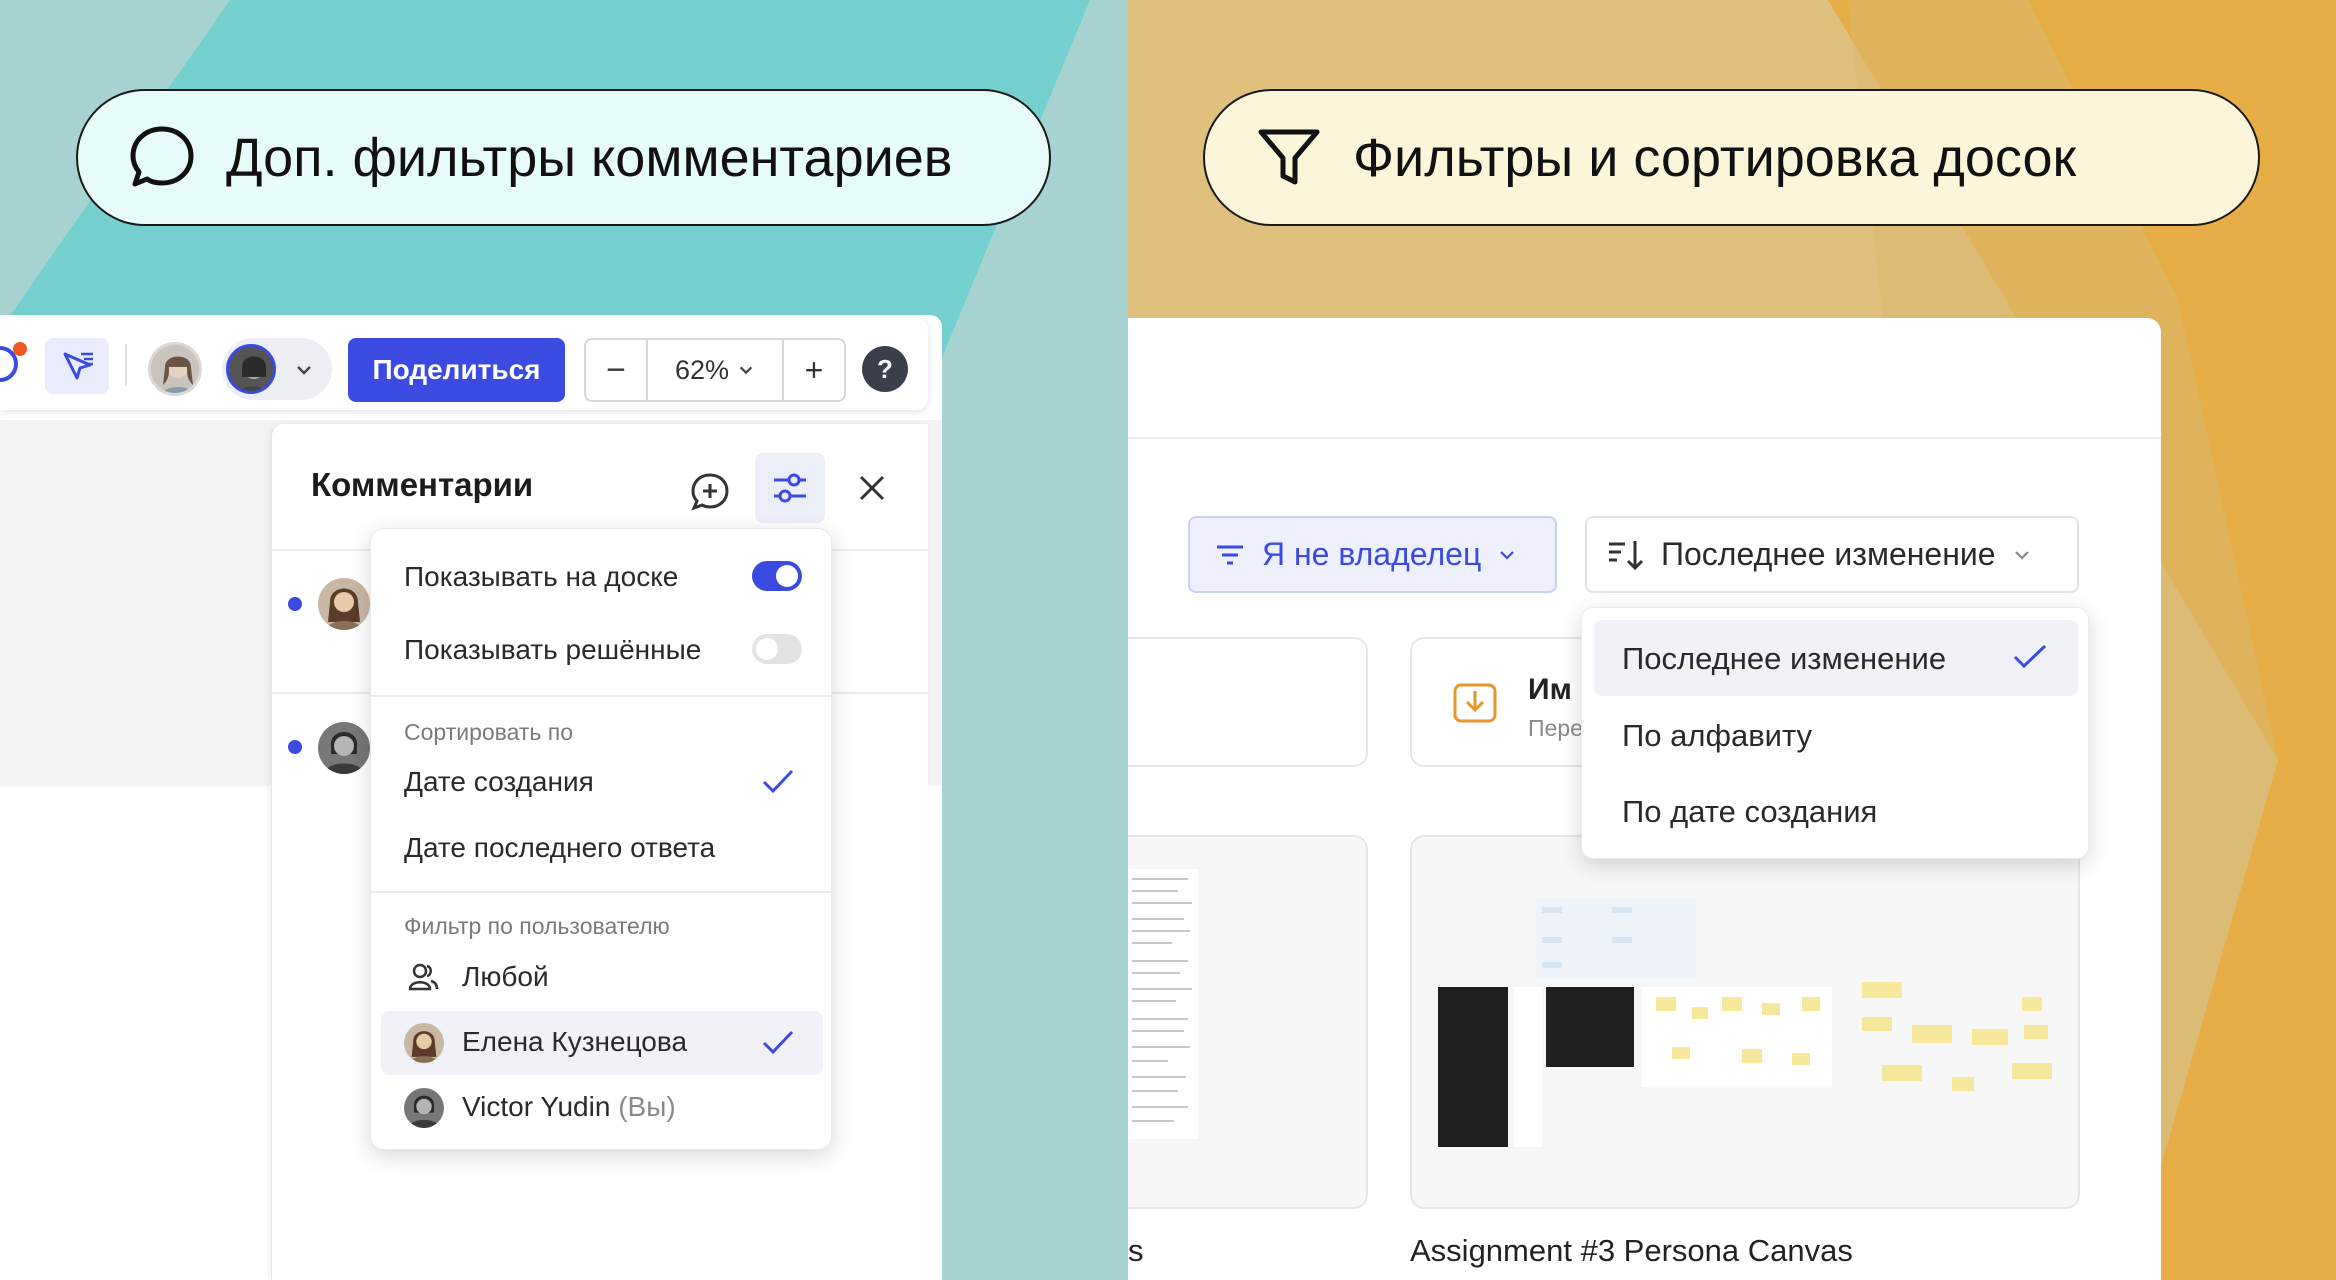  What do you see at coordinates (126, 365) in the screenshot?
I see `toolbar-divider` at bounding box center [126, 365].